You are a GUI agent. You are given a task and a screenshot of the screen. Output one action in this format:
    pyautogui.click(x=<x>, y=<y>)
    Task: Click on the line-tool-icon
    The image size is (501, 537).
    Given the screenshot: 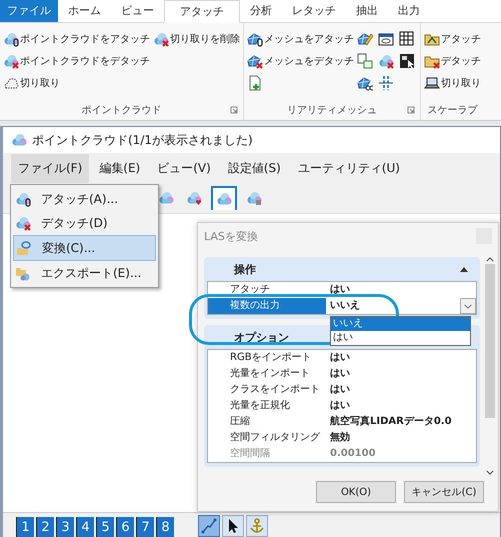 What is the action you would take?
    pyautogui.click(x=209, y=526)
    